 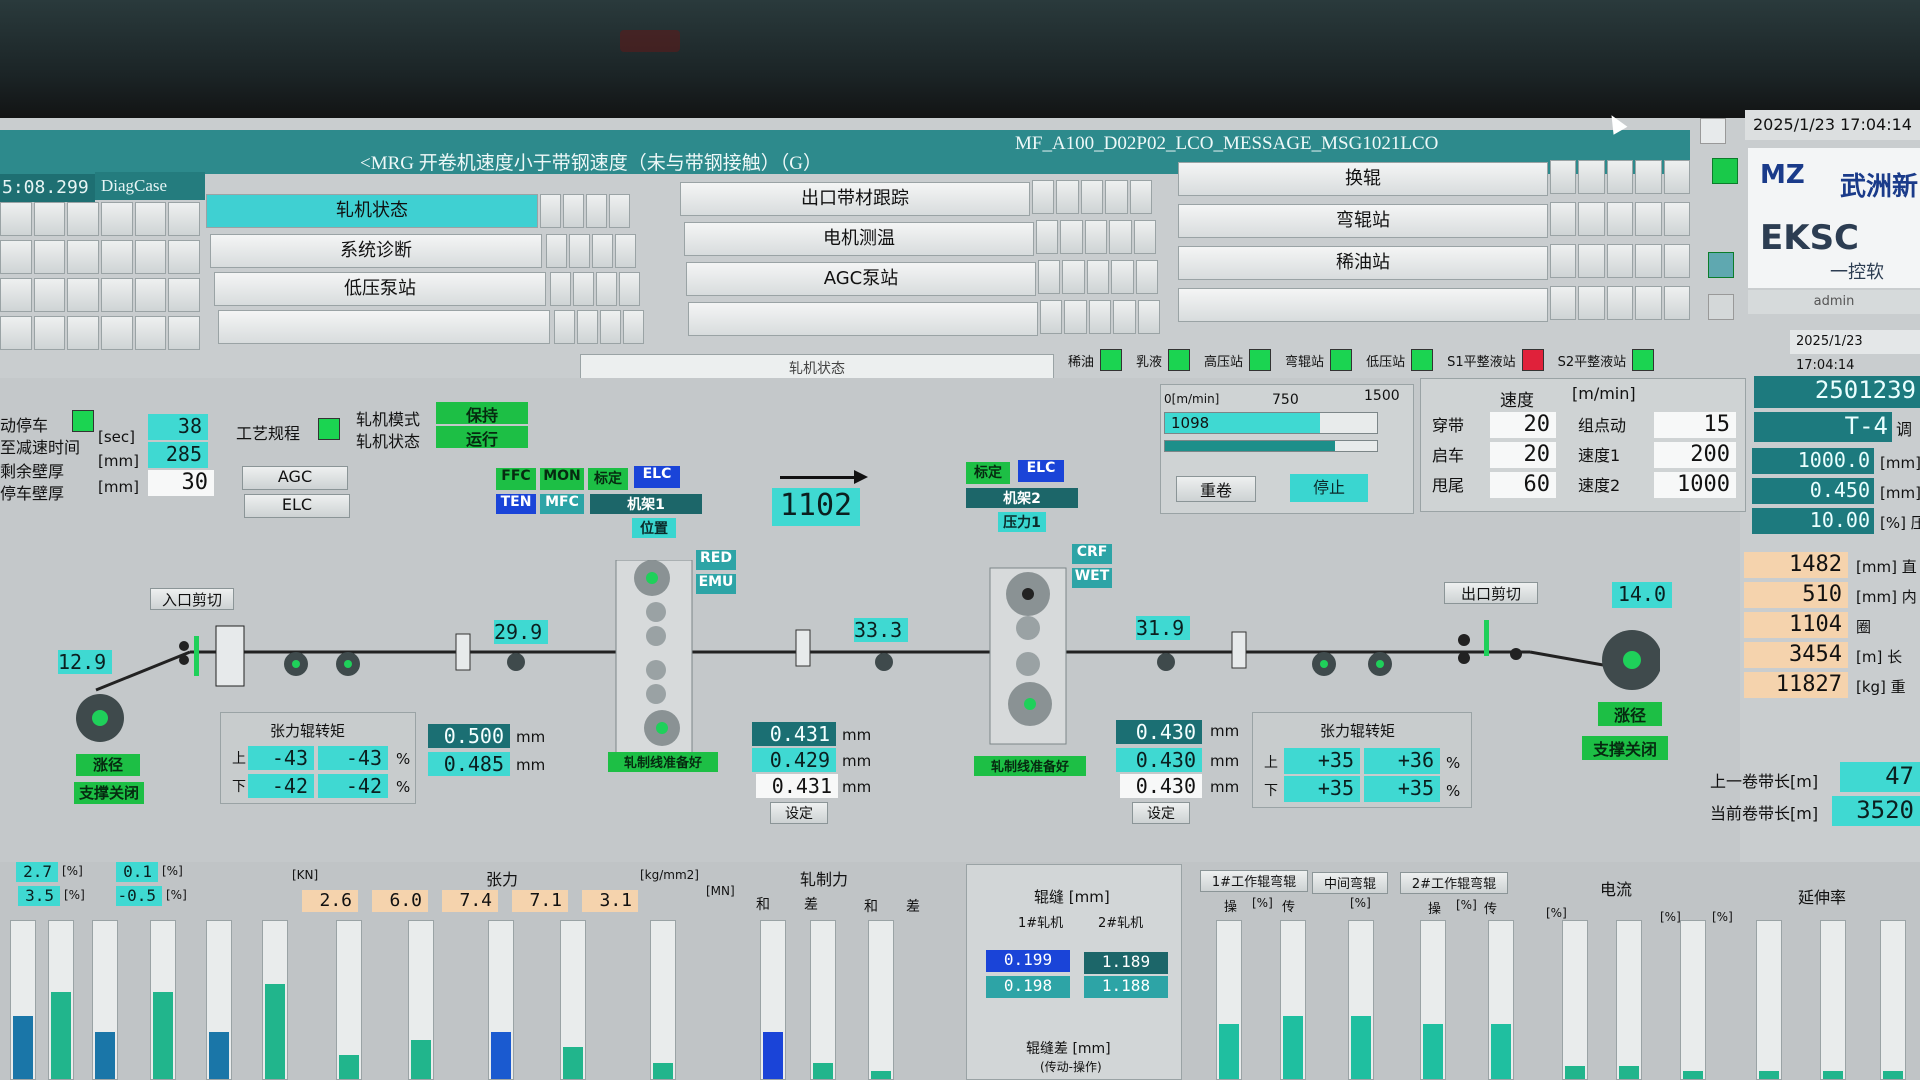 What do you see at coordinates (1713, 131) in the screenshot?
I see `checklist-icon` at bounding box center [1713, 131].